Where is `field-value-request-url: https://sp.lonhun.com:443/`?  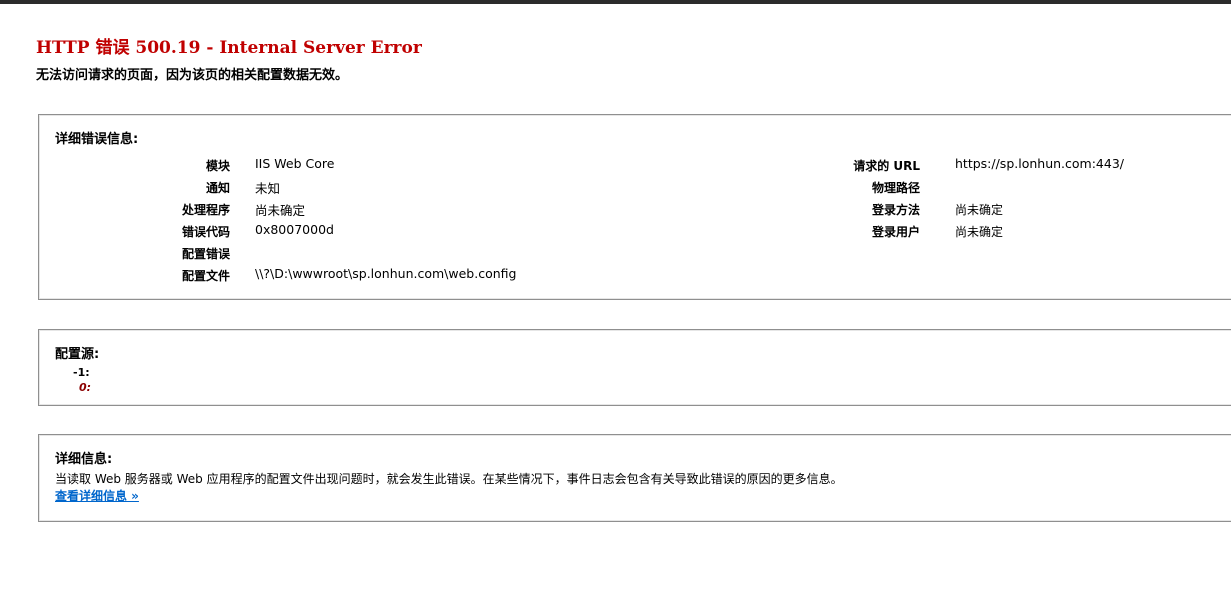 field-value-request-url: https://sp.lonhun.com:443/ is located at coordinates (1039, 163).